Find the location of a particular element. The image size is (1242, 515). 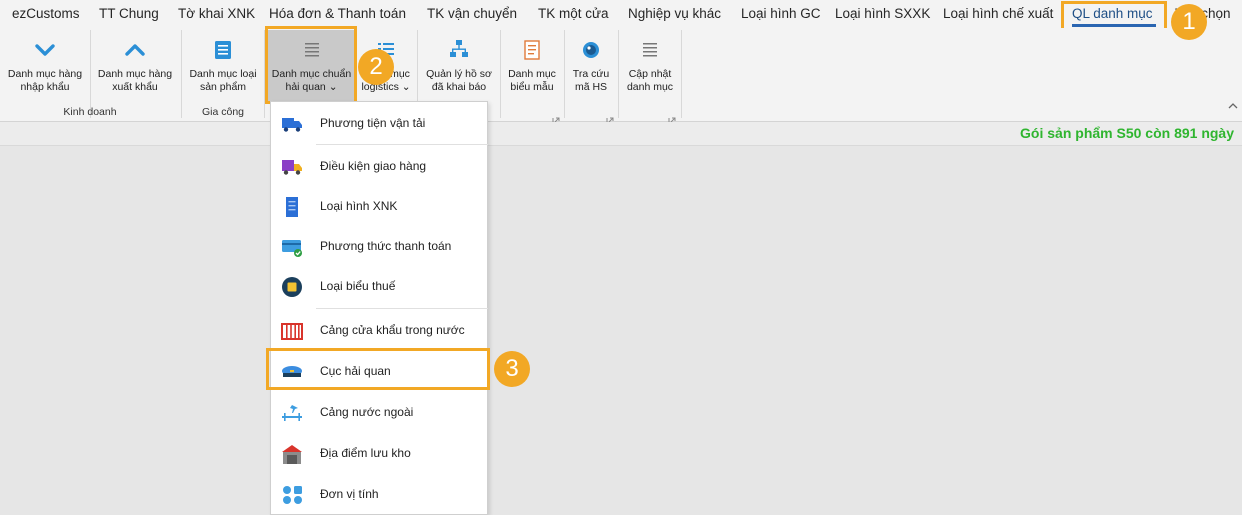

delivery-truck-icon is located at coordinates (292, 167).